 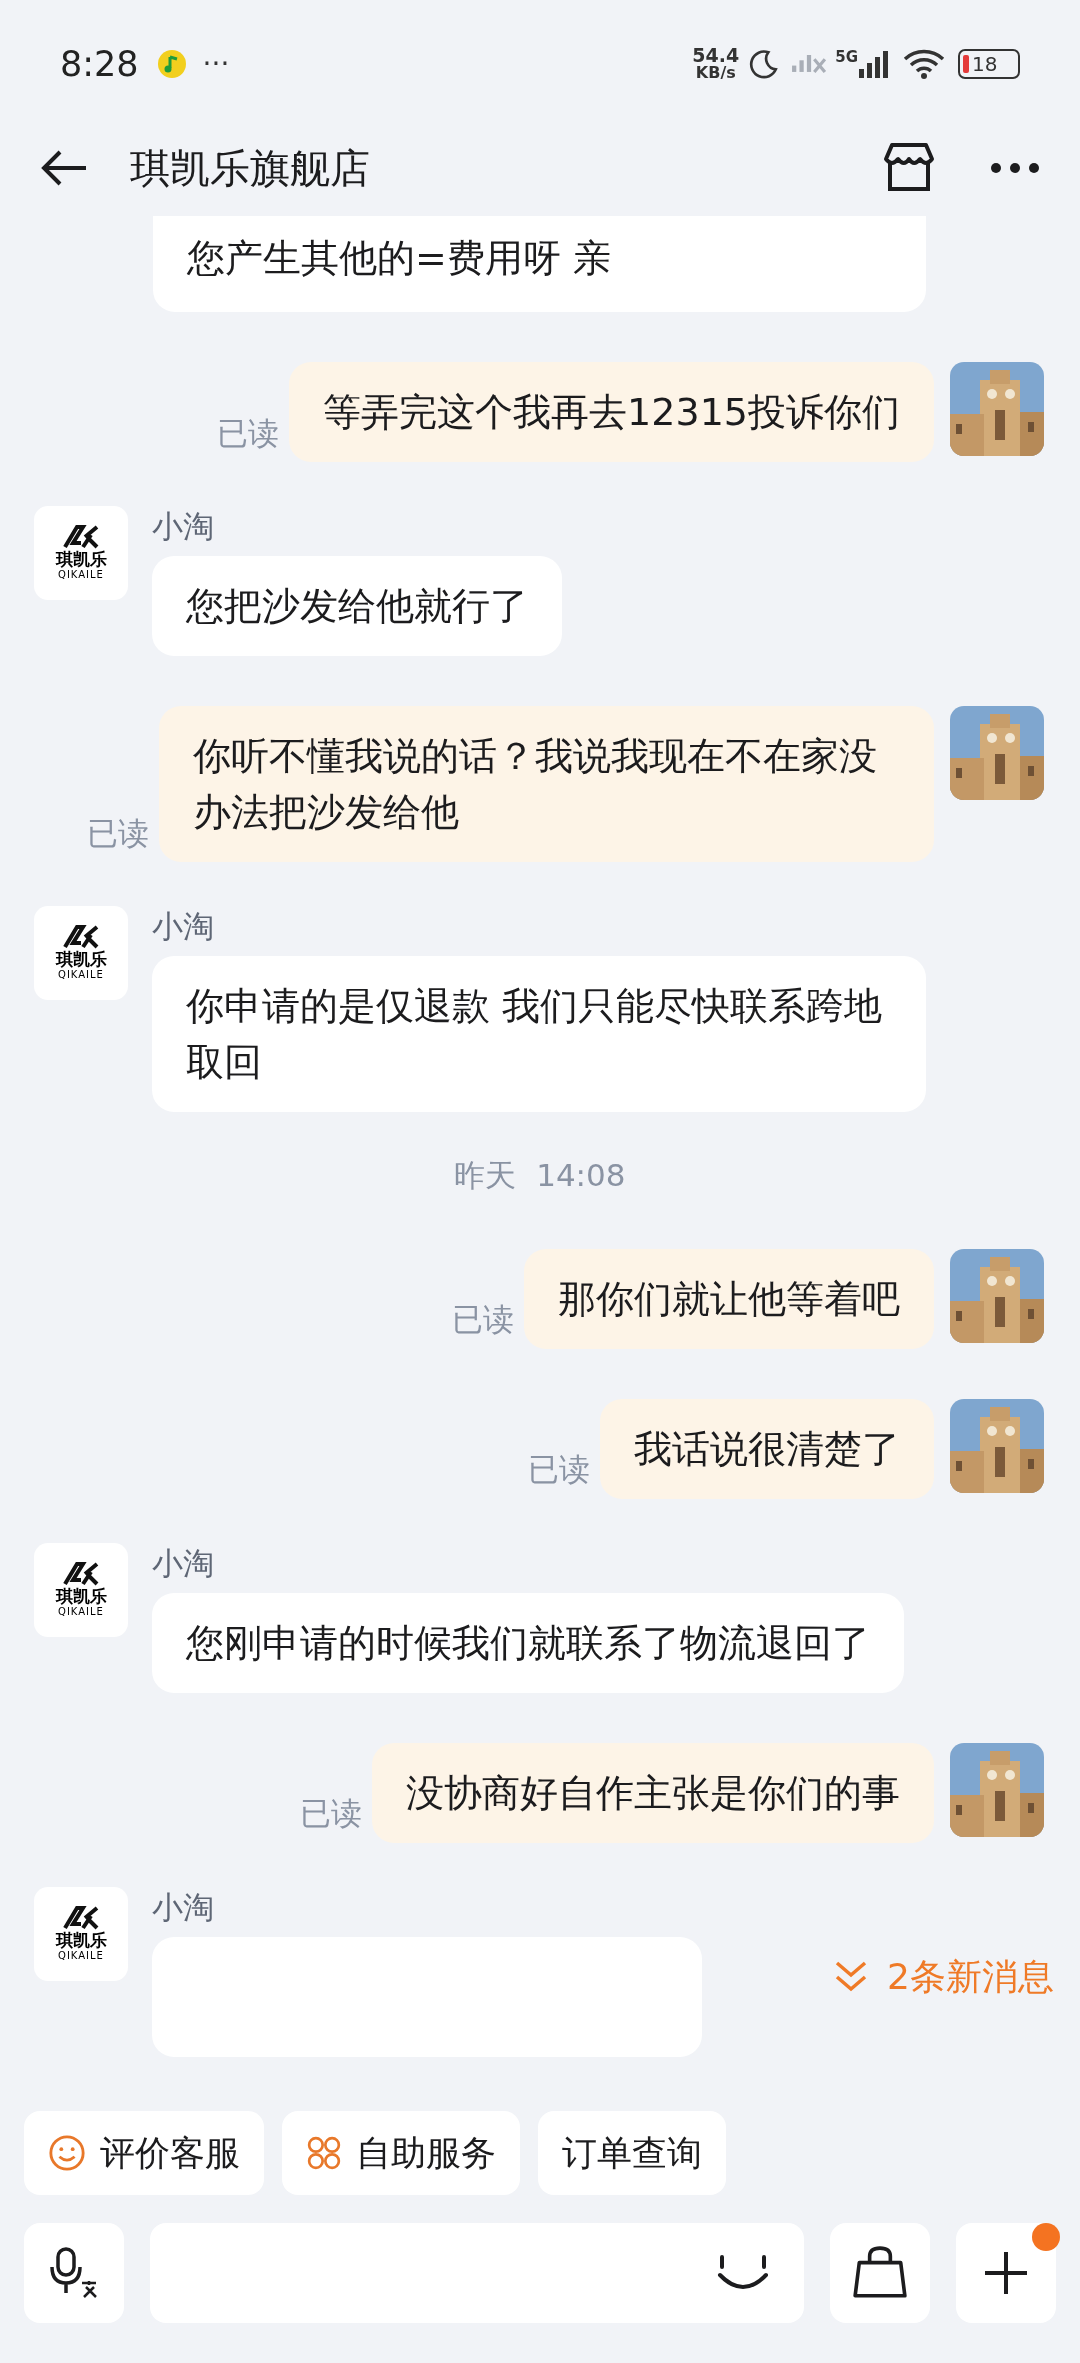 What do you see at coordinates (924, 64) in the screenshot?
I see `wifi-icon` at bounding box center [924, 64].